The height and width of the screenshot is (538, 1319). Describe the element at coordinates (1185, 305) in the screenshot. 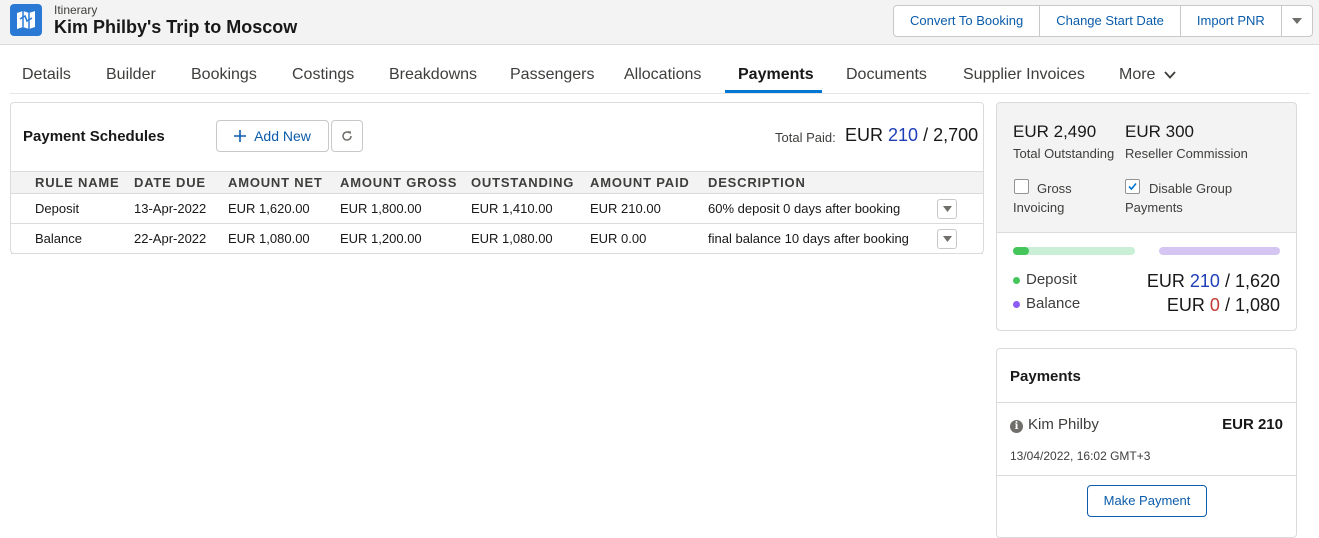

I see `balance-currency: EUR` at that location.